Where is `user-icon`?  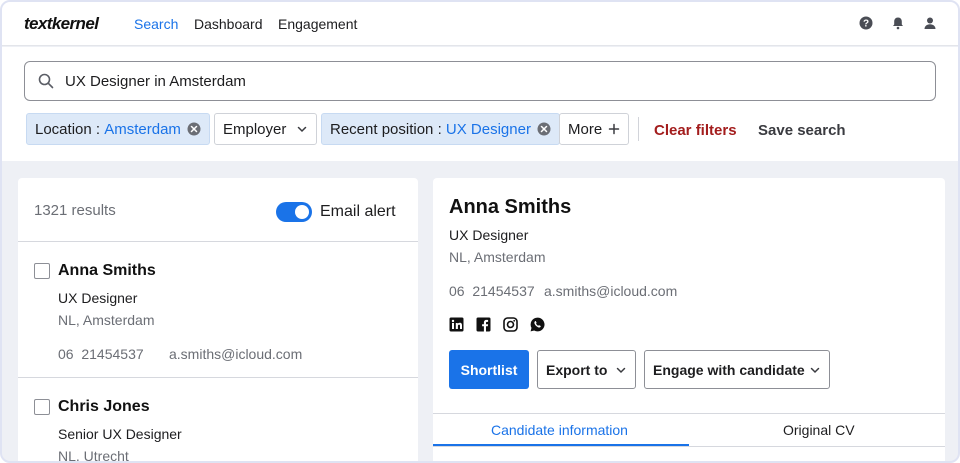 user-icon is located at coordinates (930, 23).